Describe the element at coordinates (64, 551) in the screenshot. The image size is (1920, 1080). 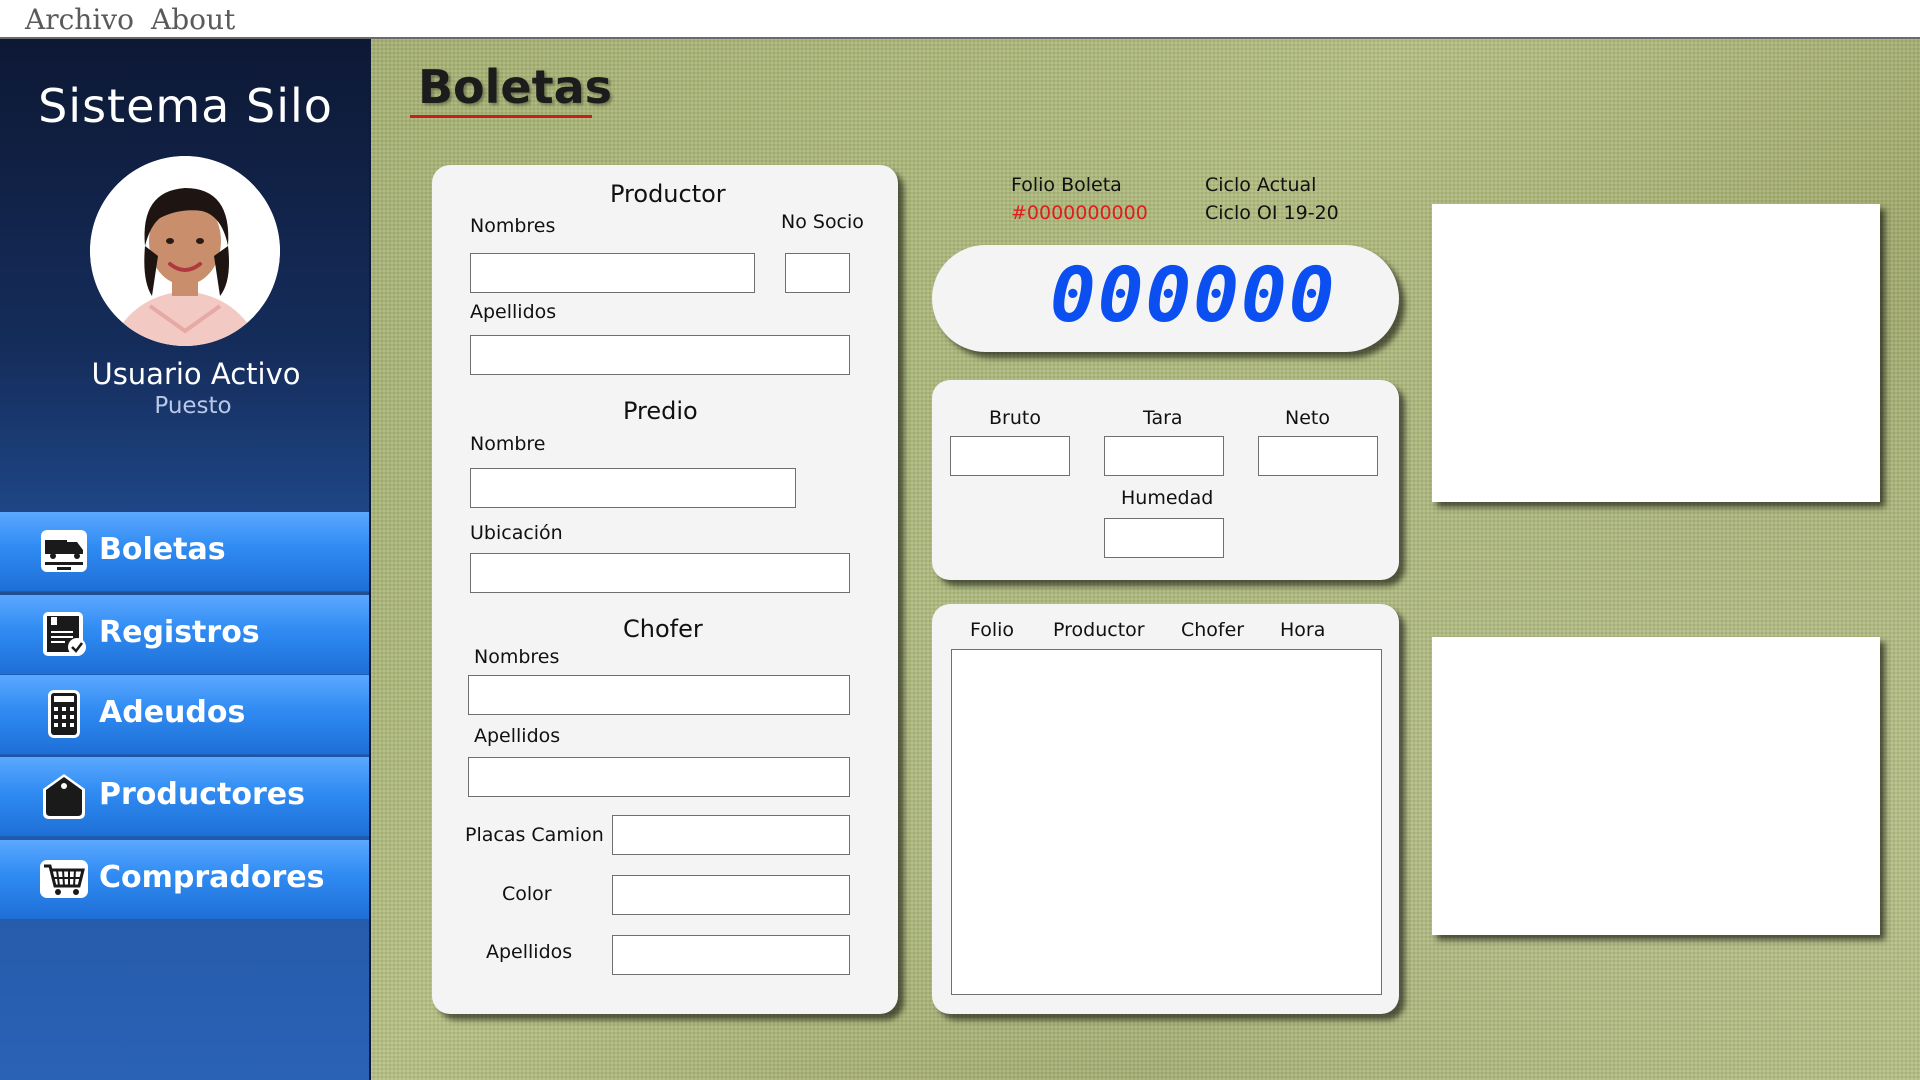
I see `truck-icon` at that location.